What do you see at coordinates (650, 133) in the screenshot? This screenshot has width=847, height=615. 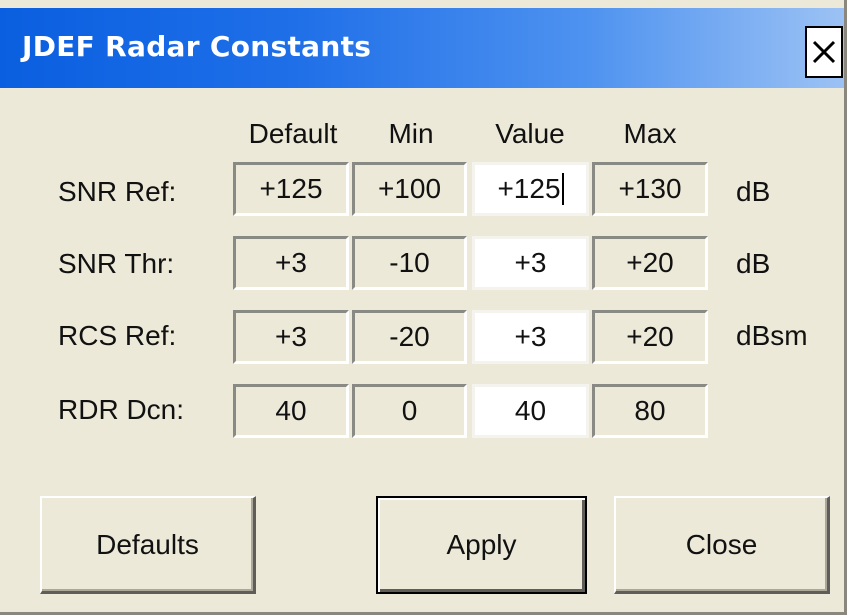 I see `column-header-max: Max` at bounding box center [650, 133].